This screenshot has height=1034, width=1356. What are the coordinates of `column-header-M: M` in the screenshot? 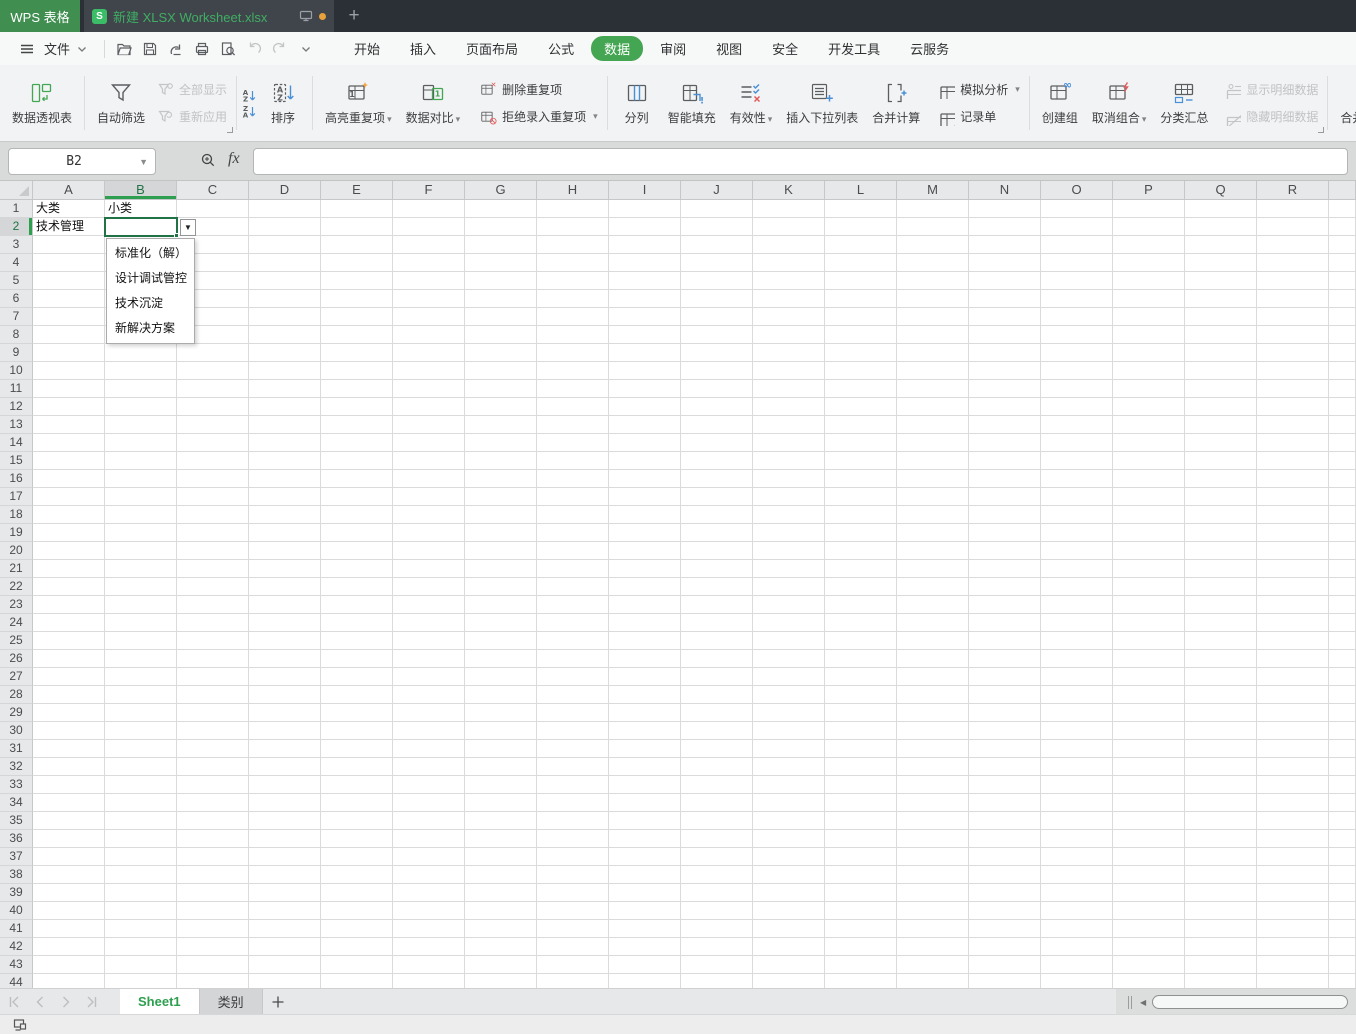 It's located at (933, 190).